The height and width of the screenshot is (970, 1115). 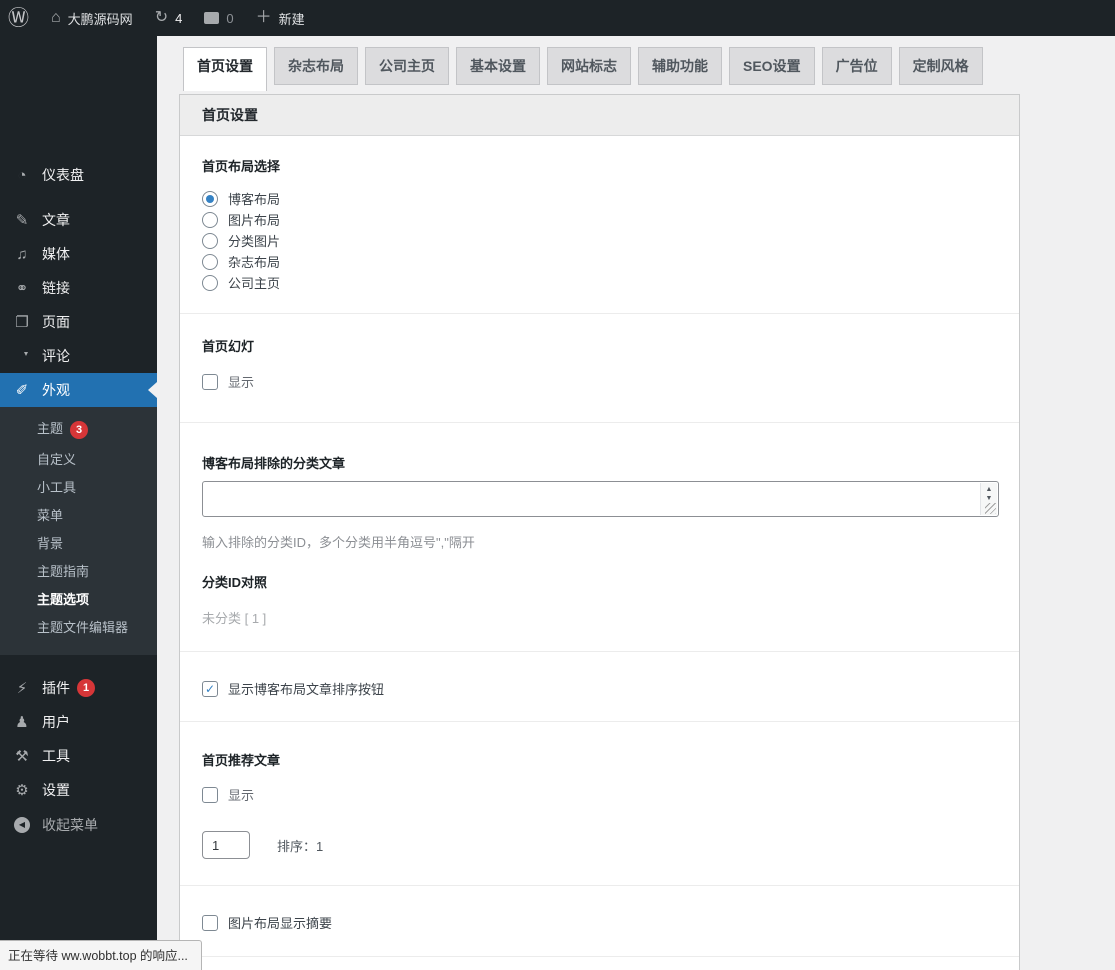 I want to click on sidebar-item-posts: ✎ 文章, so click(x=78, y=220).